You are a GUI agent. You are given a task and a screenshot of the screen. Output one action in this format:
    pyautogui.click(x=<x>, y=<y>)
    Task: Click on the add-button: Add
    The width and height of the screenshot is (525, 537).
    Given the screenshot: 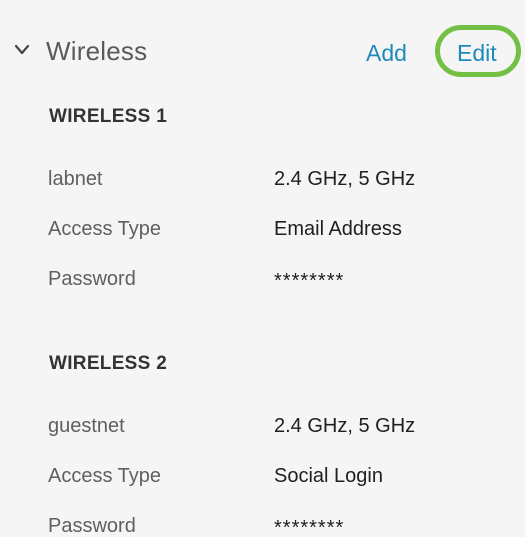 What is the action you would take?
    pyautogui.click(x=386, y=53)
    